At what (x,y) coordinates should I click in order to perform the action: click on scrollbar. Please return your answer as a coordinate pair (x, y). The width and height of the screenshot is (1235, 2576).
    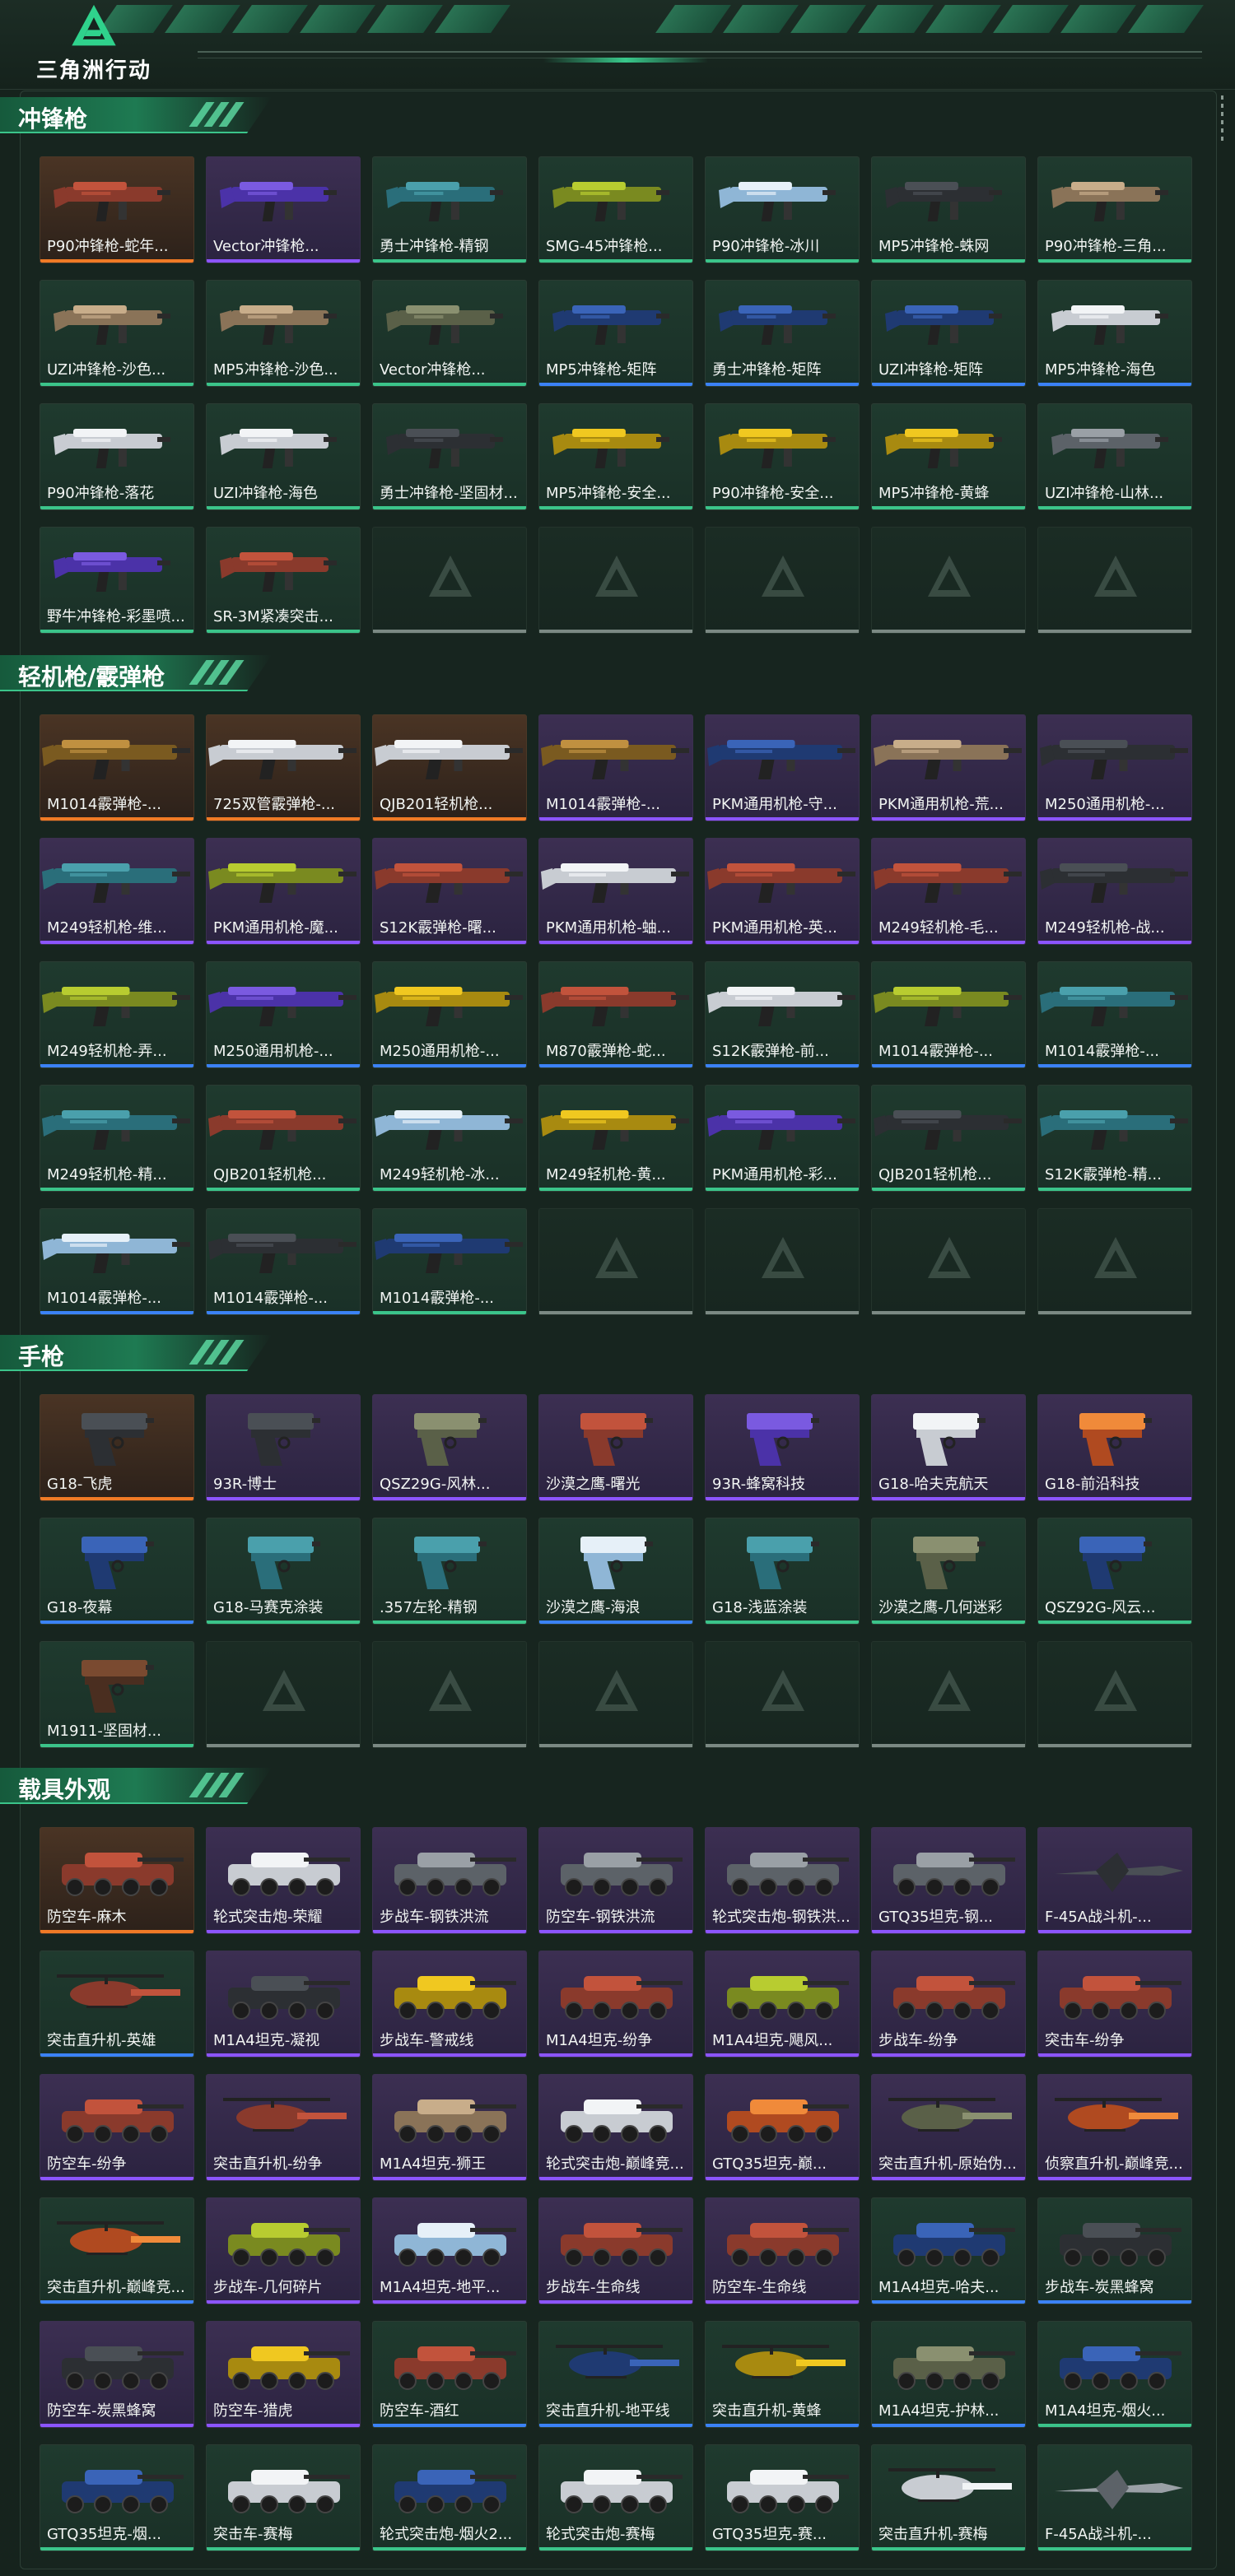
    Looking at the image, I should click on (1222, 118).